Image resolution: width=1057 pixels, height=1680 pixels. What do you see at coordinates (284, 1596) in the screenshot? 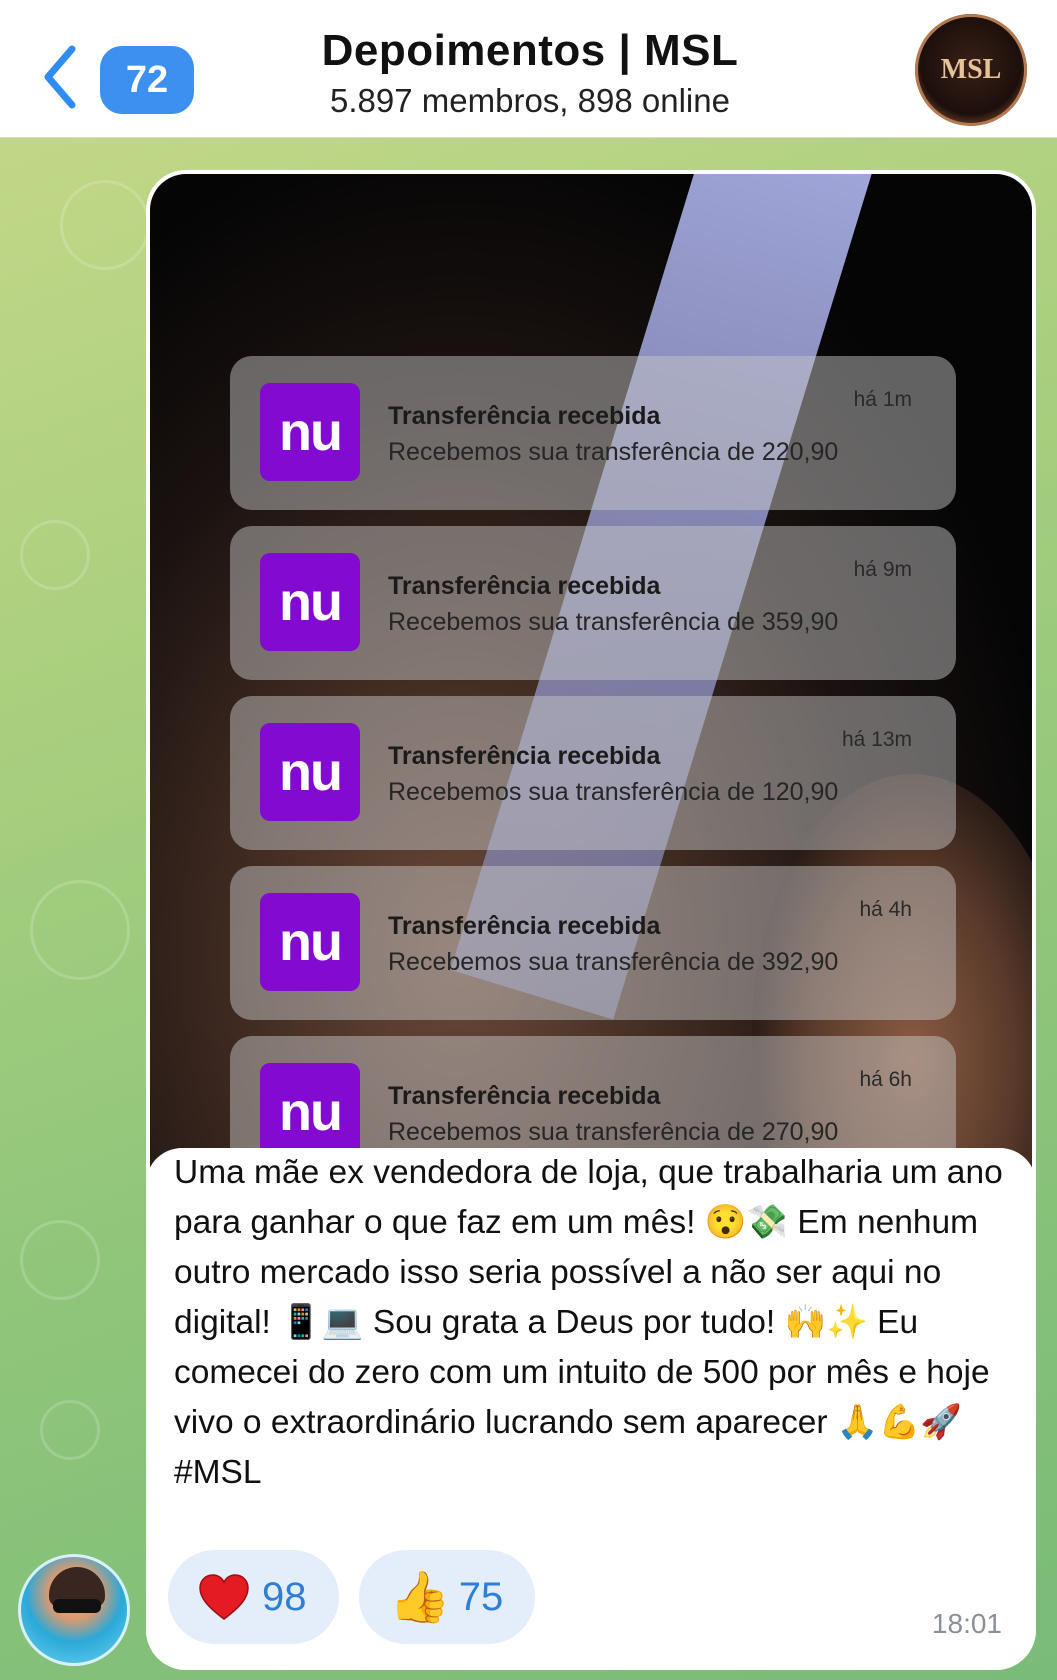
I see `reaction-count: 98` at bounding box center [284, 1596].